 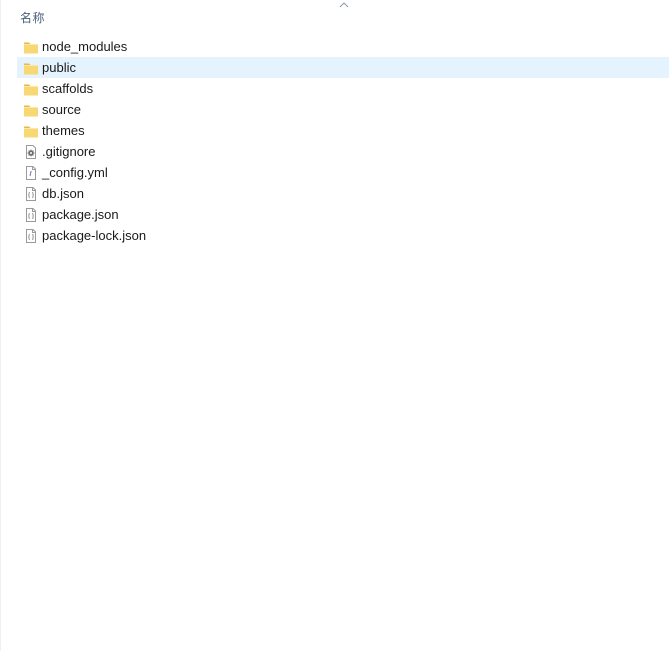 What do you see at coordinates (69, 151) in the screenshot?
I see `file-name-label: .gitignore` at bounding box center [69, 151].